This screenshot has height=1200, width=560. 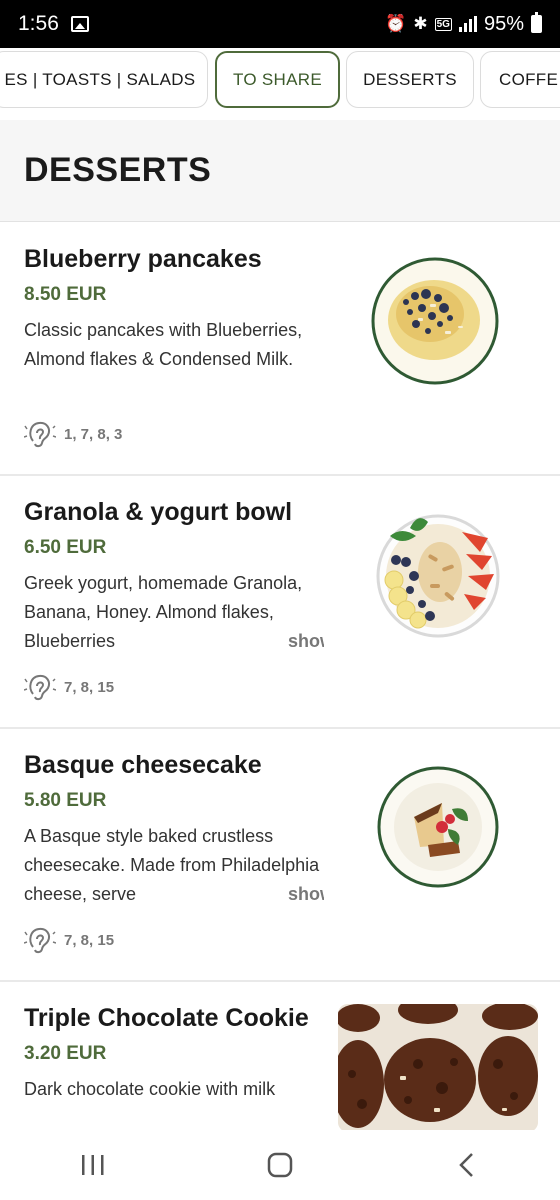 I want to click on system-navigation-bar, so click(x=280, y=1165).